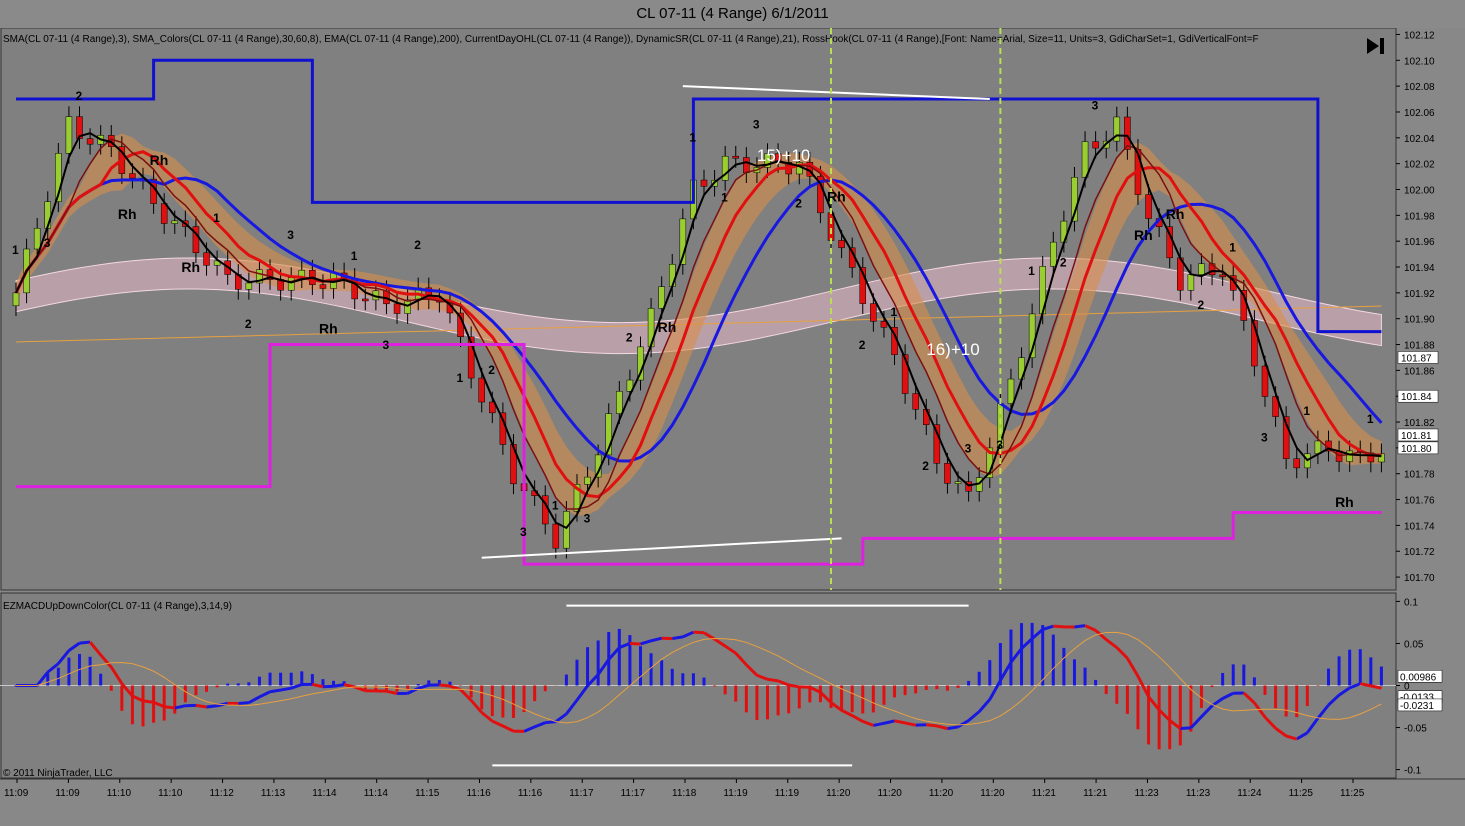  Describe the element at coordinates (1095, 793) in the screenshot. I see `x-tick-label: 11:21` at that location.